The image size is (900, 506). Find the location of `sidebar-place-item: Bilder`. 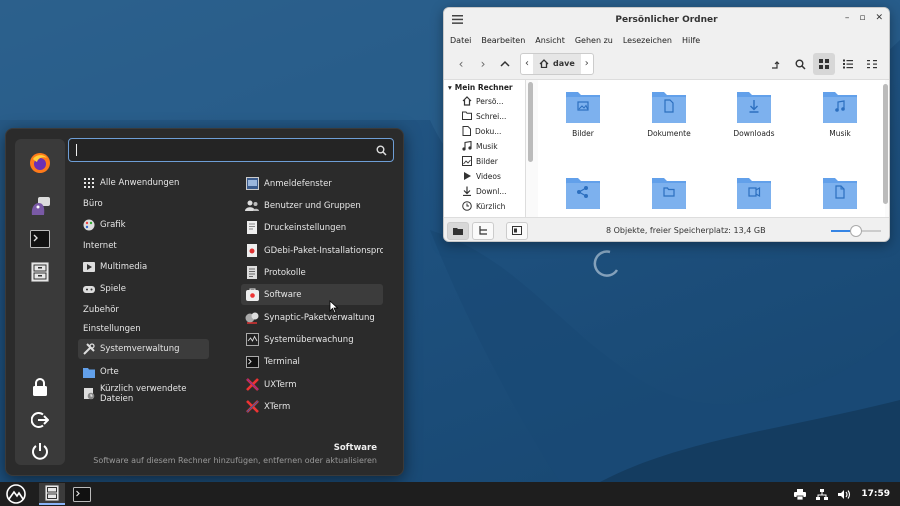

sidebar-place-item: Bilder is located at coordinates (484, 161).